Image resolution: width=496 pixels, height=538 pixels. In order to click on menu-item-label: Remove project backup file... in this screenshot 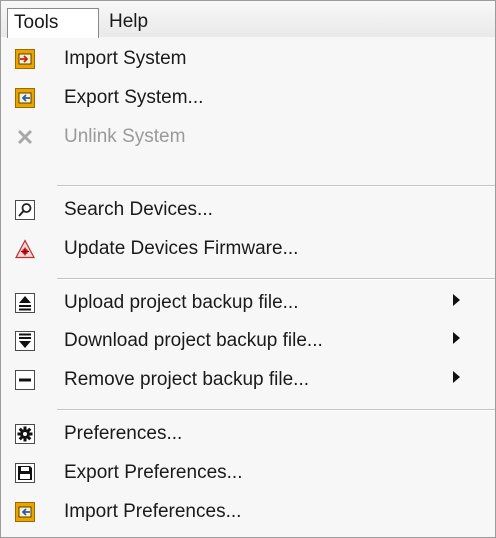, I will do `click(187, 379)`.